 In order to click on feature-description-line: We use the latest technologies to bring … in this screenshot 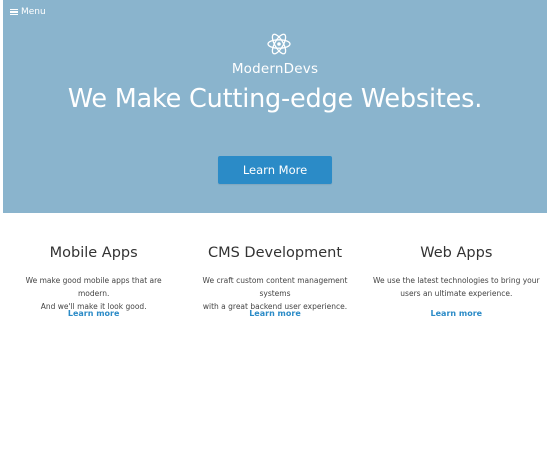, I will do `click(456, 280)`.